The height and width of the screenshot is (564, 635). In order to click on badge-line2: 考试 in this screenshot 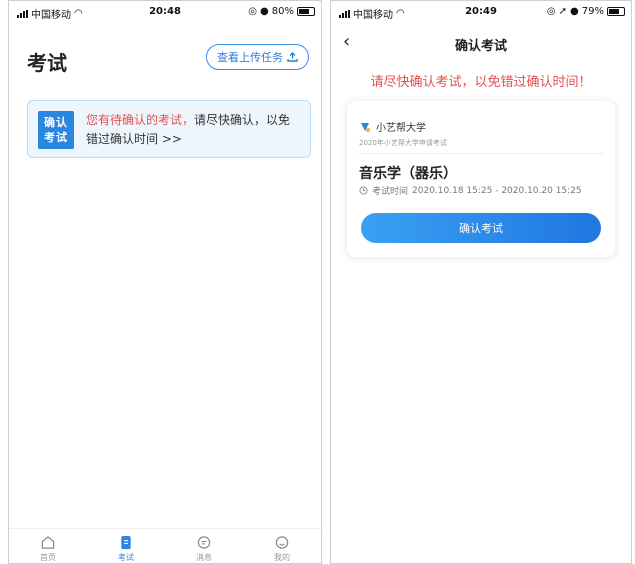, I will do `click(56, 137)`.